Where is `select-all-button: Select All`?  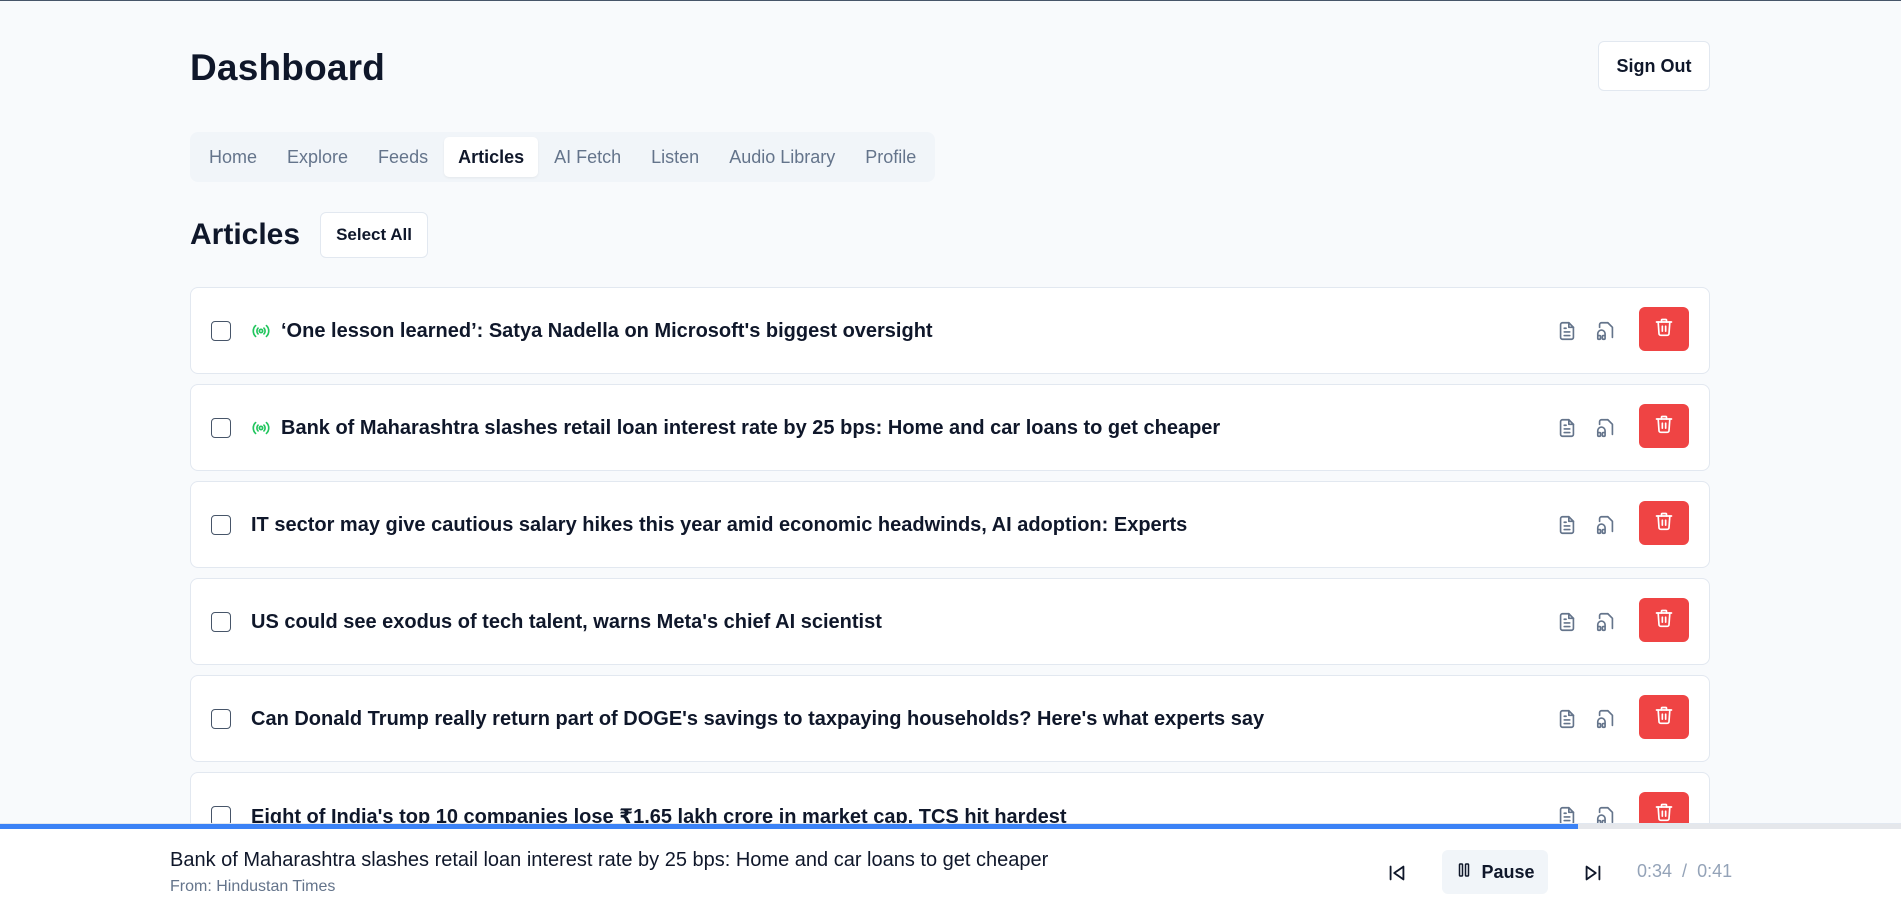 select-all-button: Select All is located at coordinates (374, 235).